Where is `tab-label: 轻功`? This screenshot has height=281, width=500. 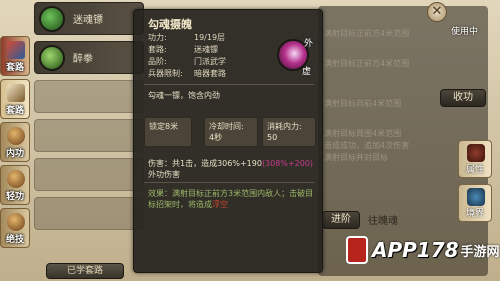
tab-label: 轻功 is located at coordinates (14, 197).